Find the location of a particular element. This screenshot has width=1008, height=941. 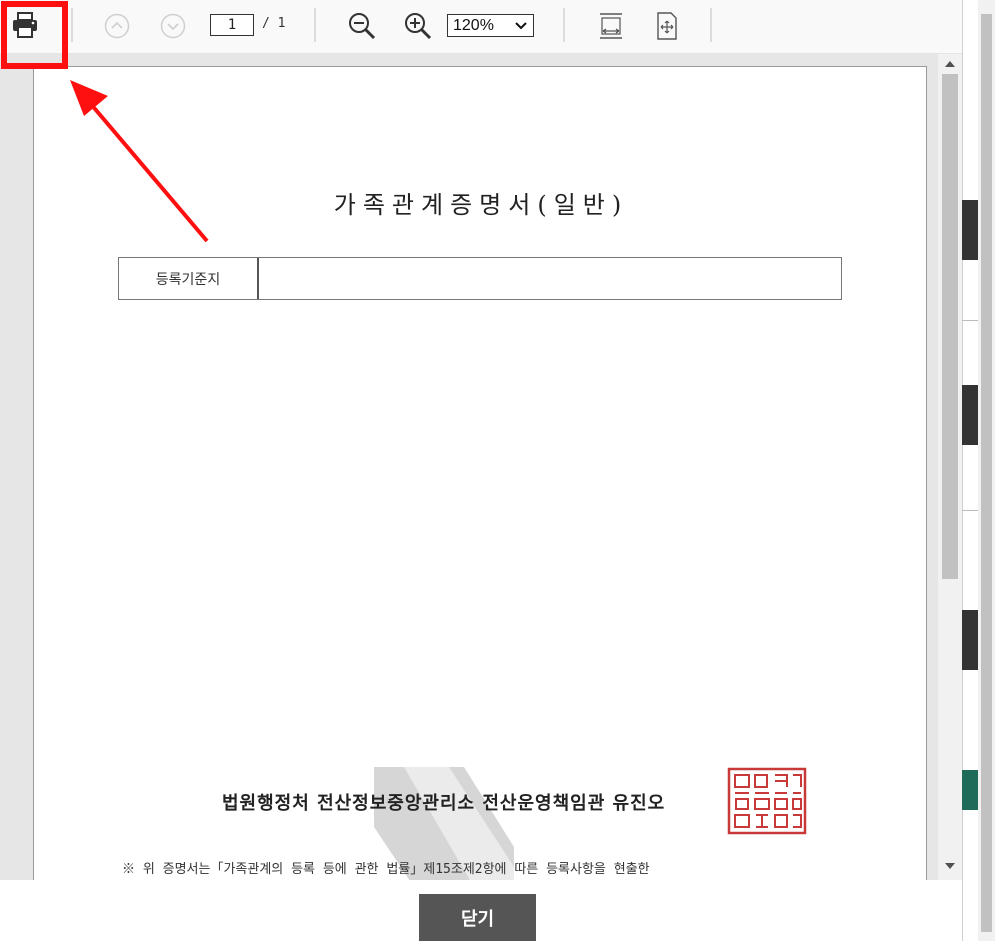

scrollbar-thumb is located at coordinates (950, 326).